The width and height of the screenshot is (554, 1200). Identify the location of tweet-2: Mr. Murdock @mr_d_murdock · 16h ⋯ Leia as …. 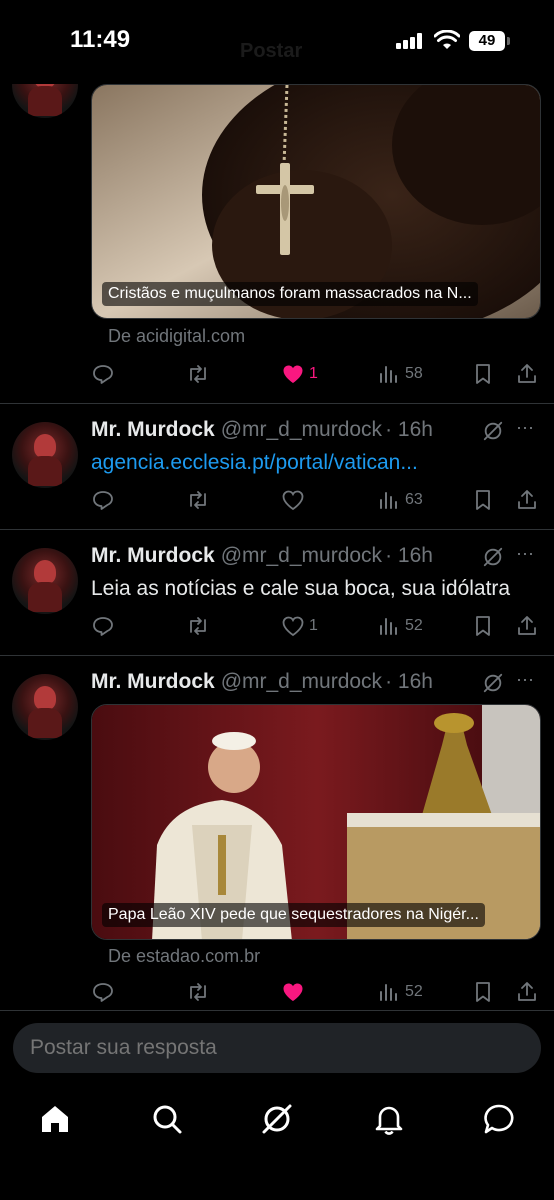
(277, 593).